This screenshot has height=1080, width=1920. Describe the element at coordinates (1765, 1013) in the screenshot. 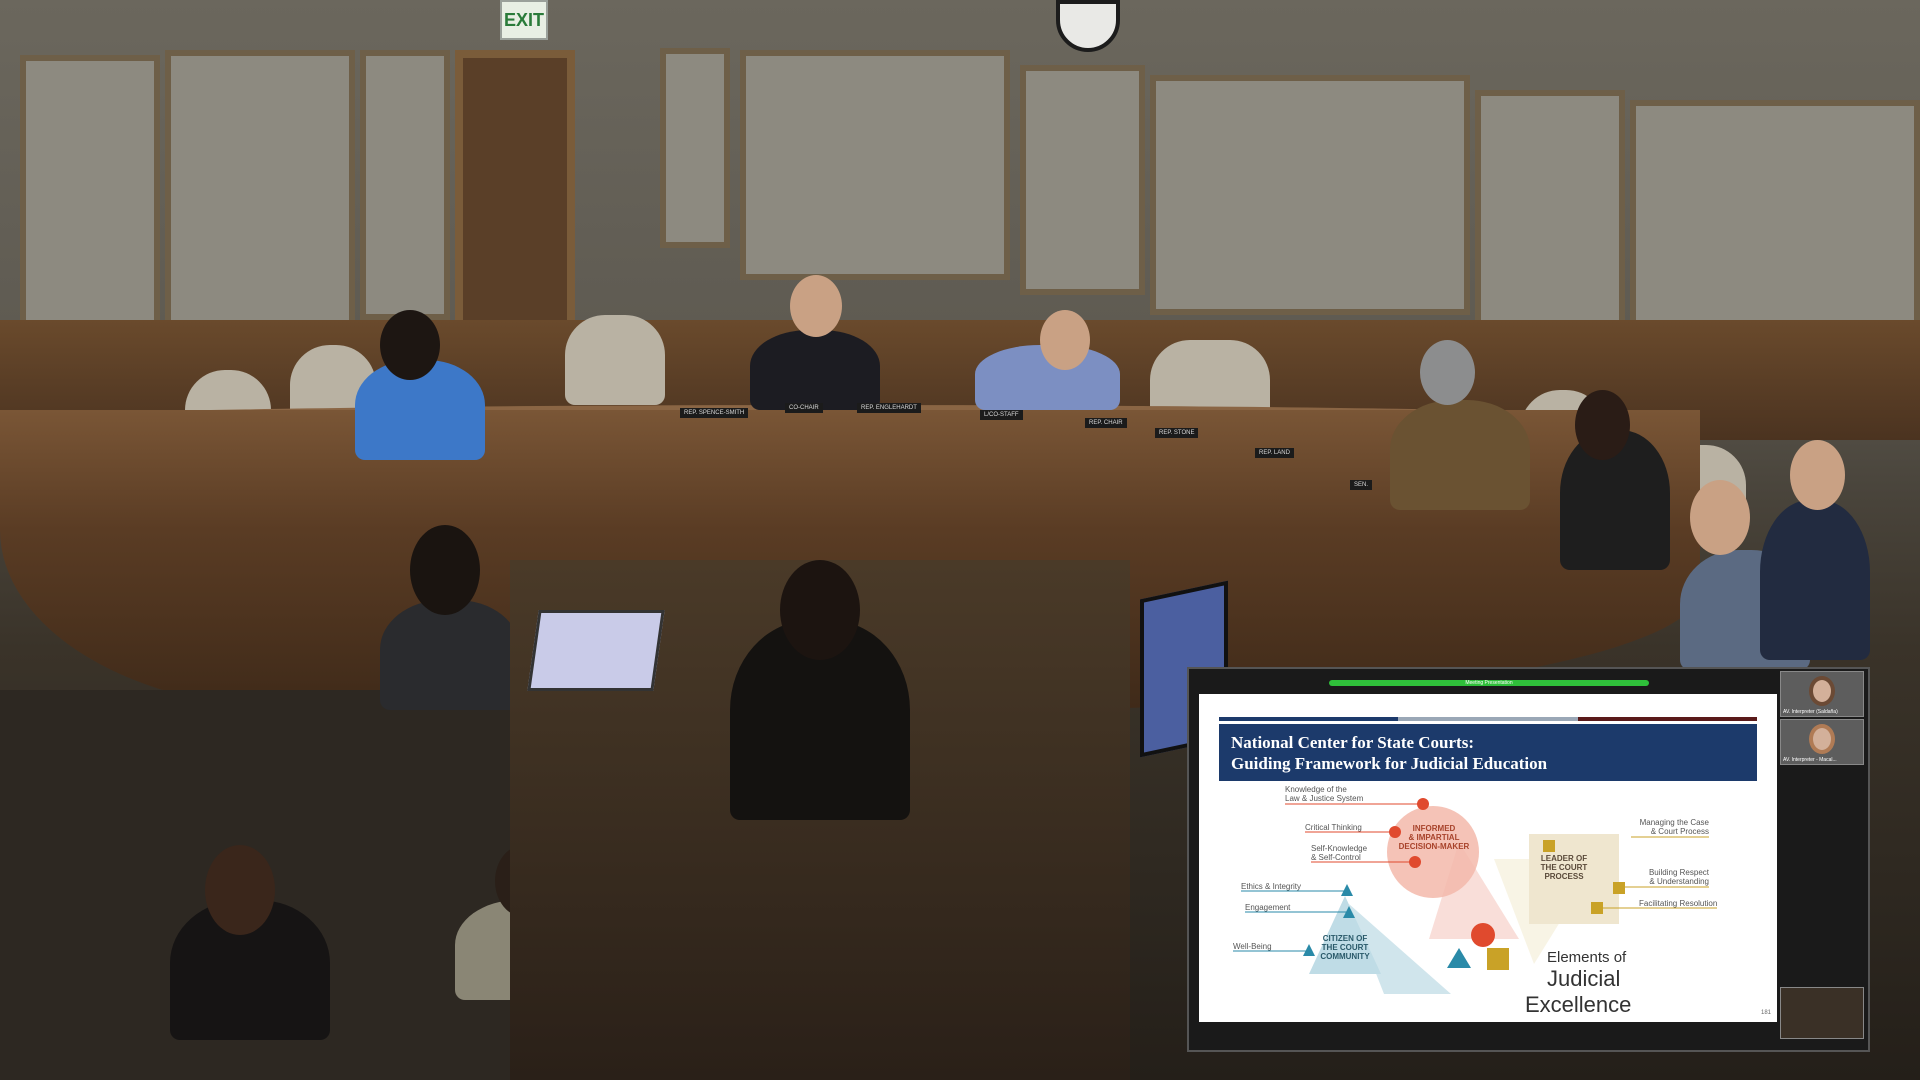

I see `slide-page-number: 181` at that location.